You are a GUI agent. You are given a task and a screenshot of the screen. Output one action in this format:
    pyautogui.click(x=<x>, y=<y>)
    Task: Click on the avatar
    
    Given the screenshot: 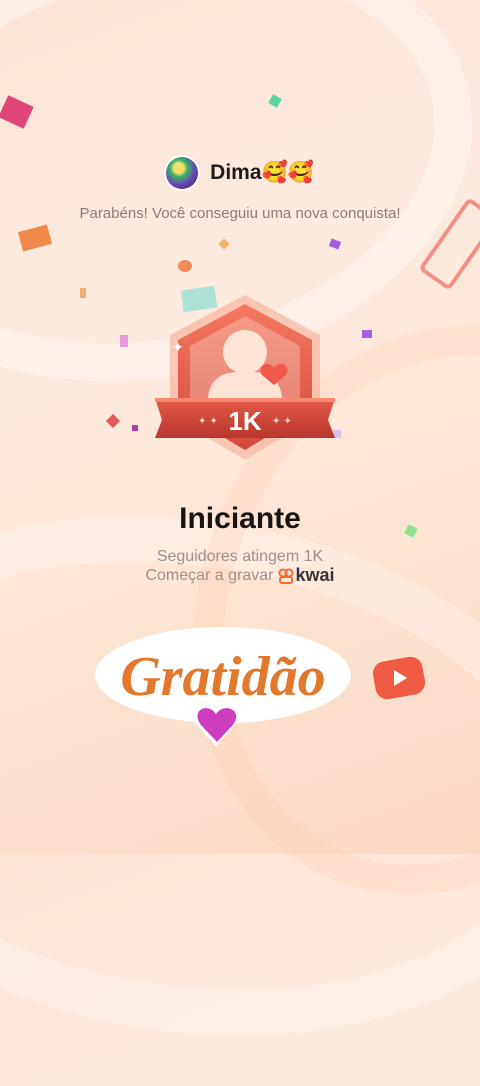 What is the action you would take?
    pyautogui.click(x=182, y=173)
    